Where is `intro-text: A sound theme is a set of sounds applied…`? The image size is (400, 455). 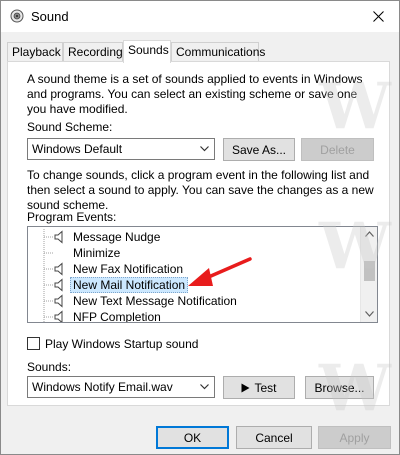 intro-text: A sound theme is a set of sounds applied… is located at coordinates (195, 94).